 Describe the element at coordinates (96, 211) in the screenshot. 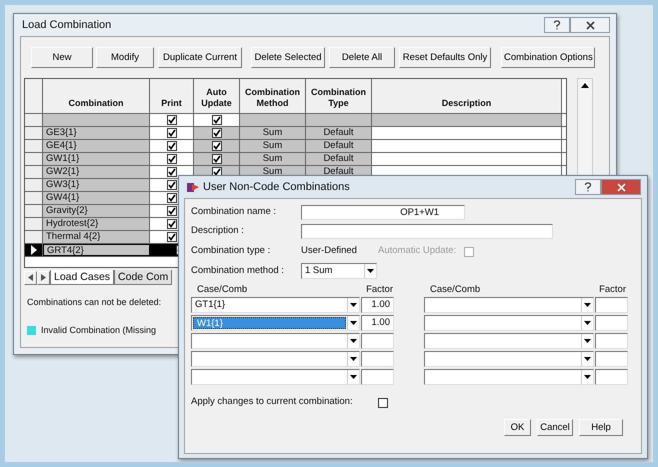

I see `table-cell: Gravity{2}` at that location.